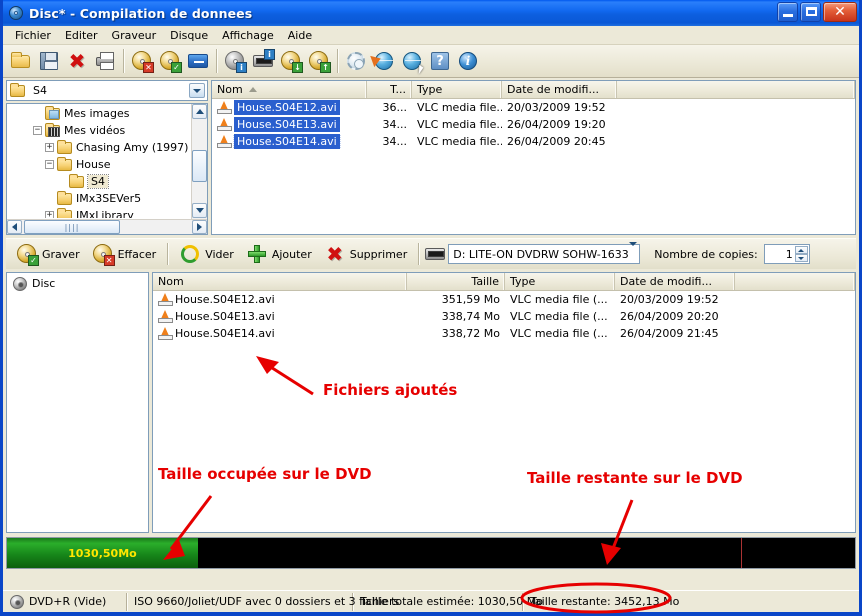 The height and width of the screenshot is (616, 862). Describe the element at coordinates (124, 254) in the screenshot. I see `erase-button: ✕ Effacer` at that location.